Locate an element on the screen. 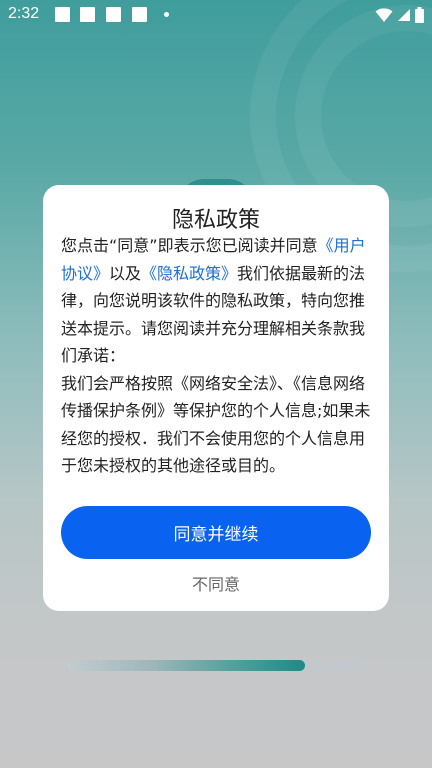 Image resolution: width=432 pixels, height=768 pixels. conjunction-text: 以及 is located at coordinates (125, 273).